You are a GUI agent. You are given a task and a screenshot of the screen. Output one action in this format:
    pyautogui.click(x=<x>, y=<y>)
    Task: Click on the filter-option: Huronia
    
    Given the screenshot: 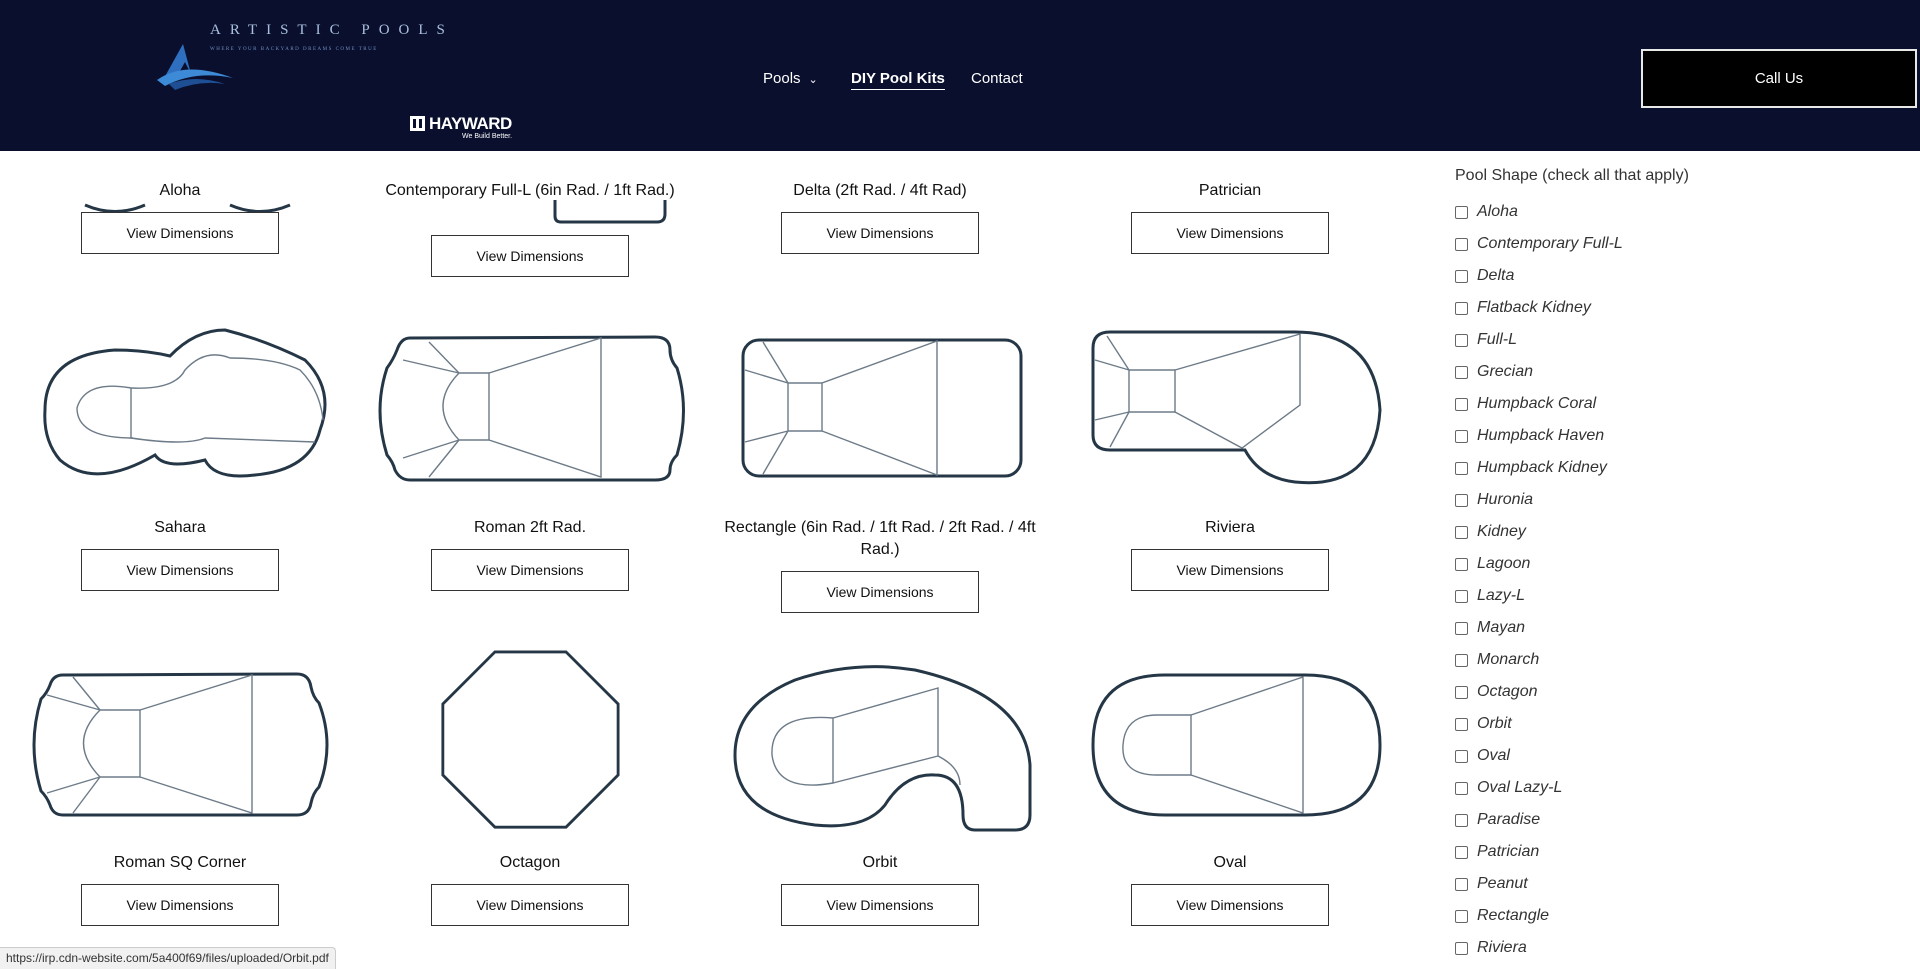 What is the action you would take?
    pyautogui.click(x=1539, y=500)
    